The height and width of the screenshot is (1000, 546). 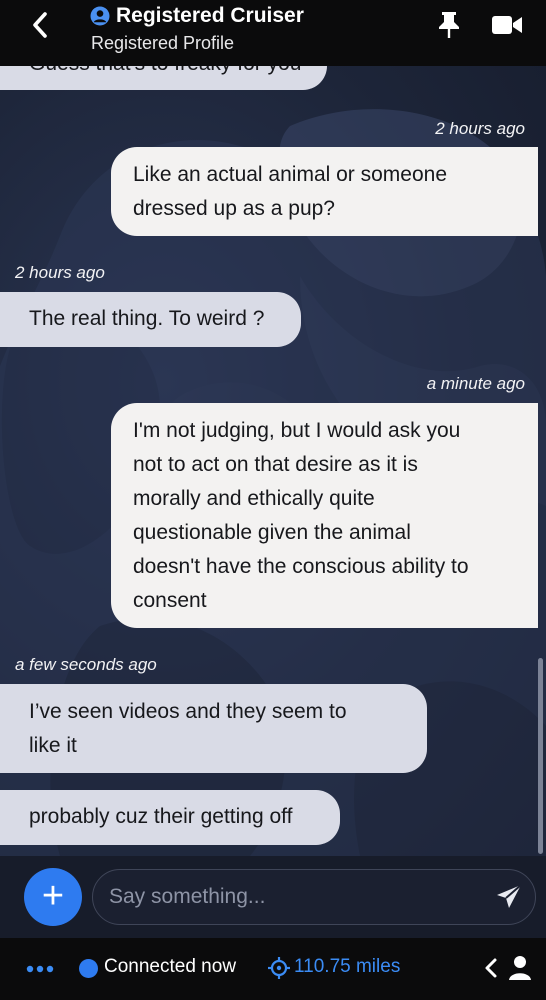 I want to click on more-options-button, so click(x=40, y=968).